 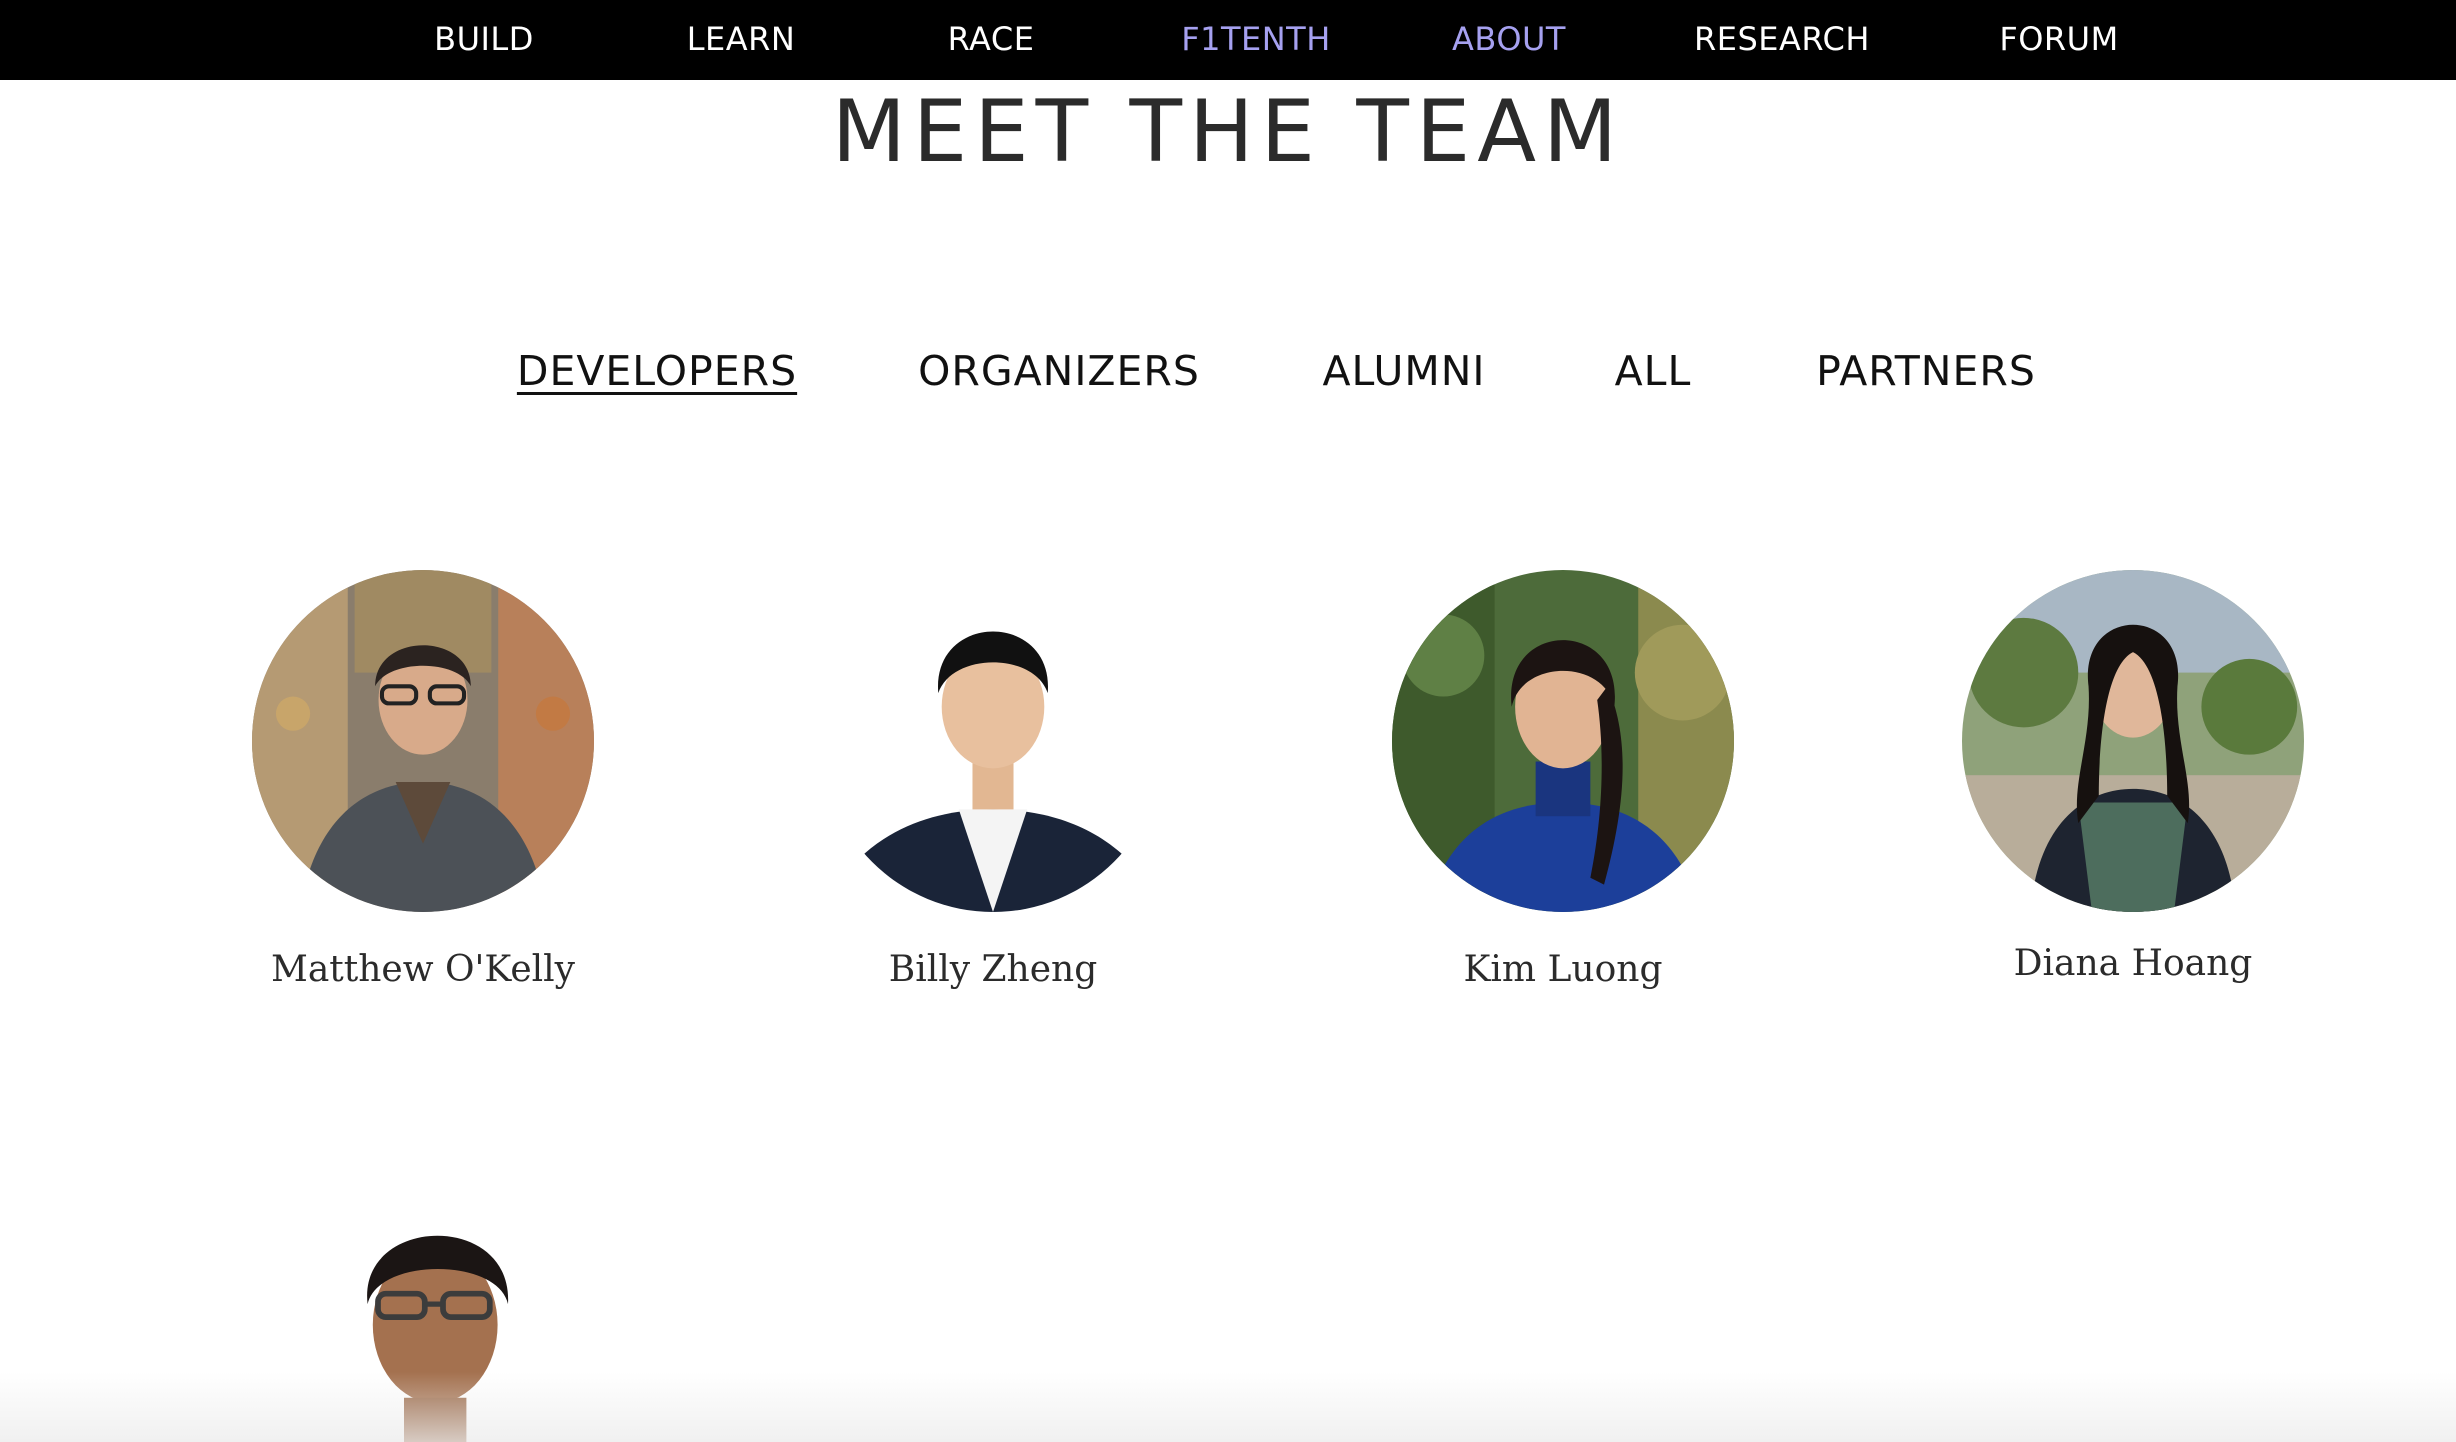 I want to click on member-name: Billy Zheng, so click(x=993, y=969).